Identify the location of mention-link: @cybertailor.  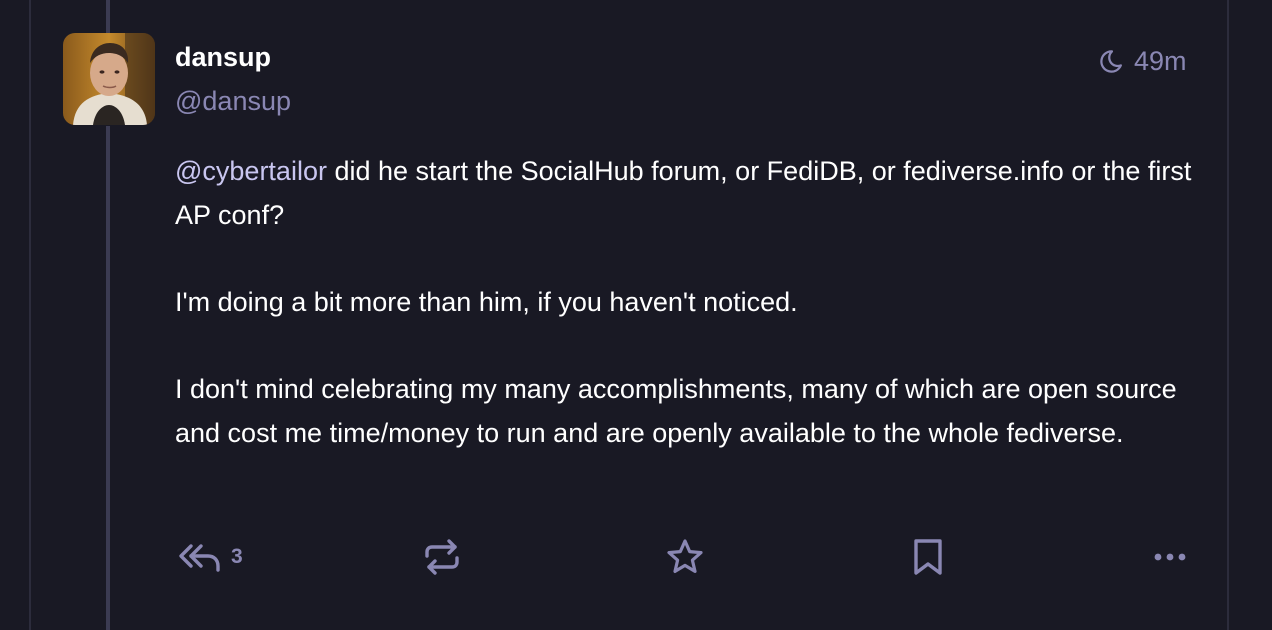
(251, 171).